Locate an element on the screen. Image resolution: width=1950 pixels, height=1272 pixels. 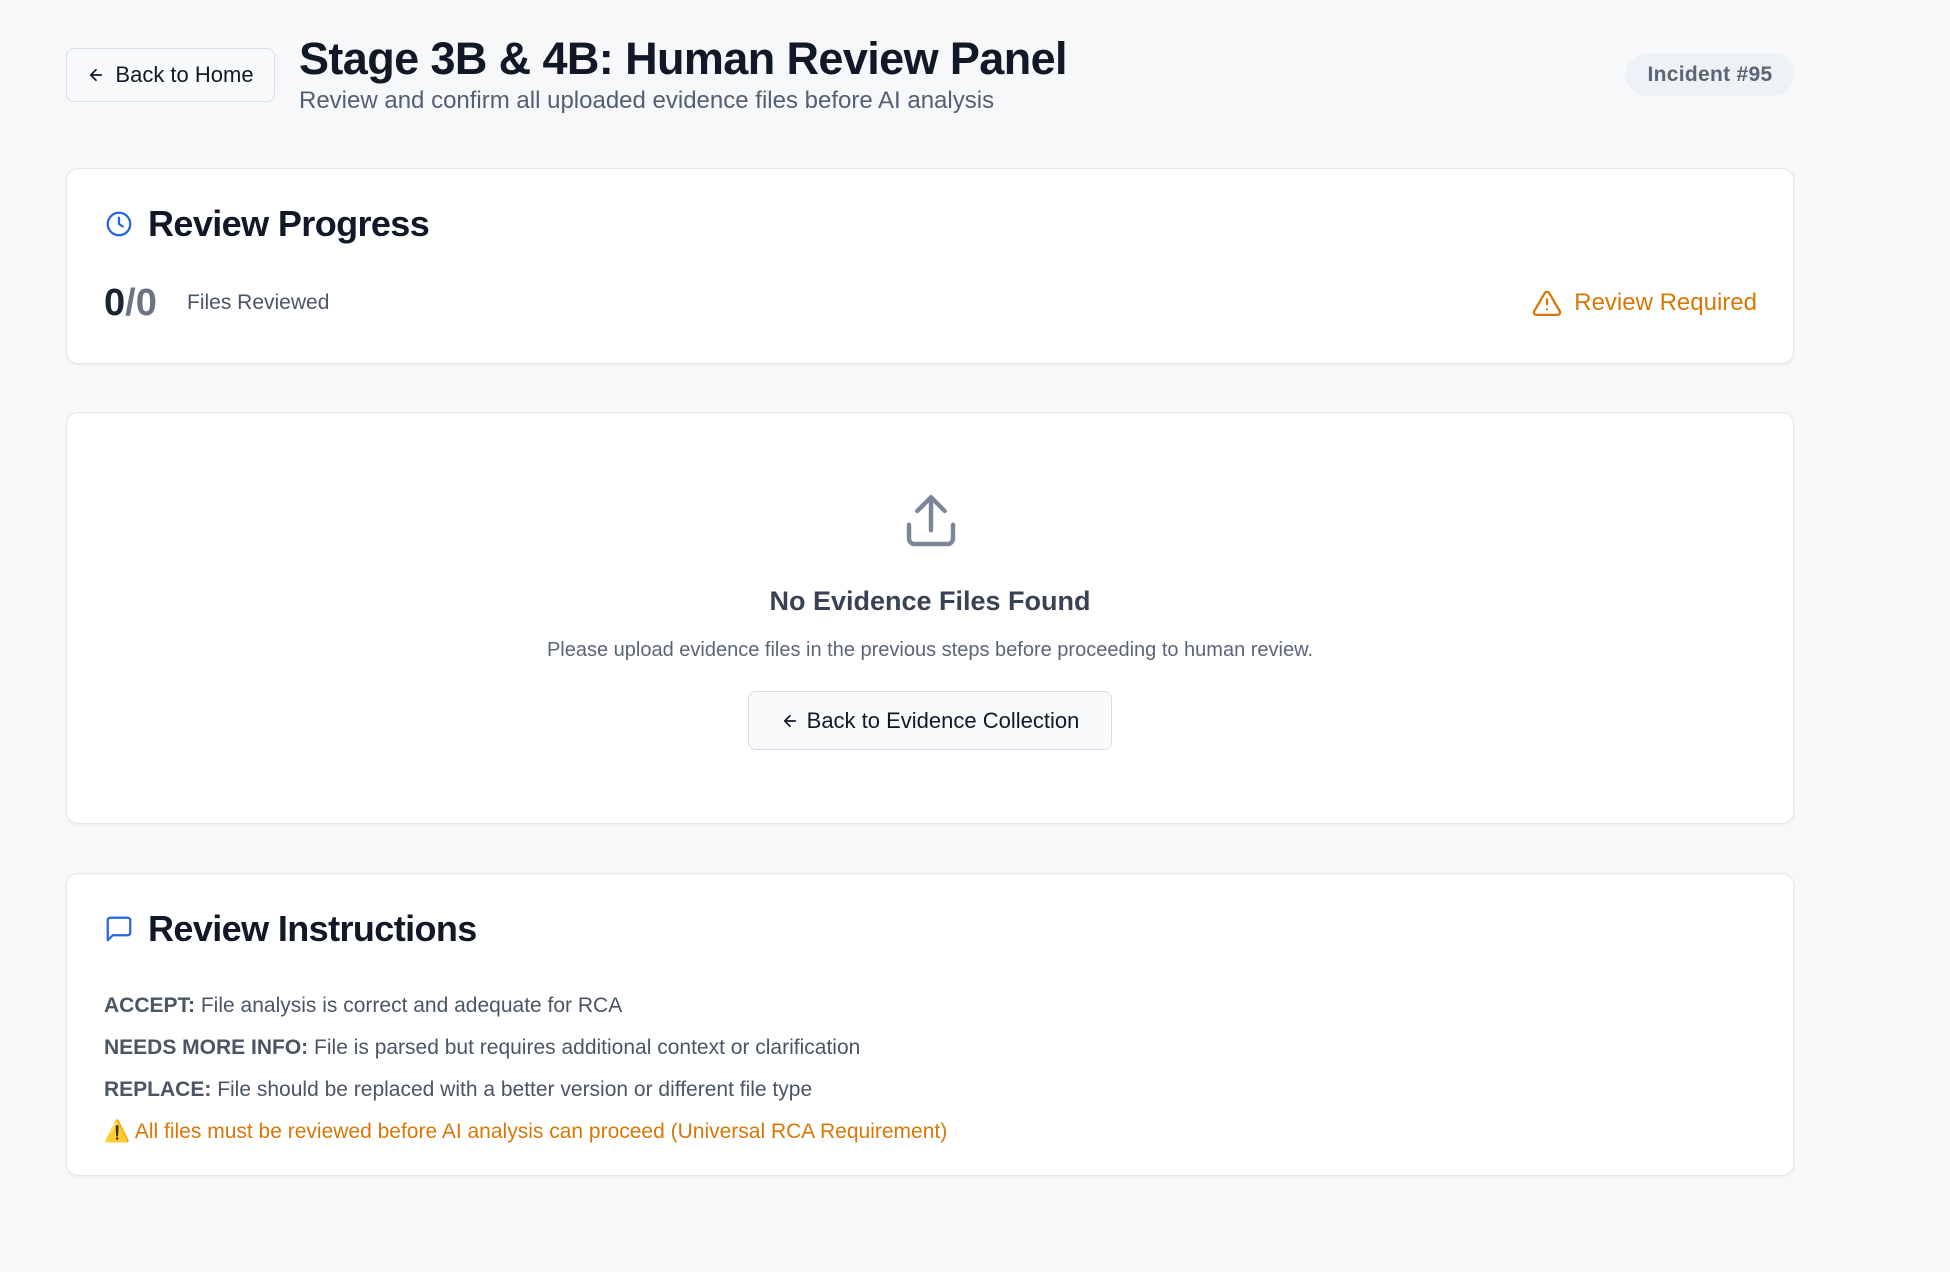
clock-icon is located at coordinates (119, 224).